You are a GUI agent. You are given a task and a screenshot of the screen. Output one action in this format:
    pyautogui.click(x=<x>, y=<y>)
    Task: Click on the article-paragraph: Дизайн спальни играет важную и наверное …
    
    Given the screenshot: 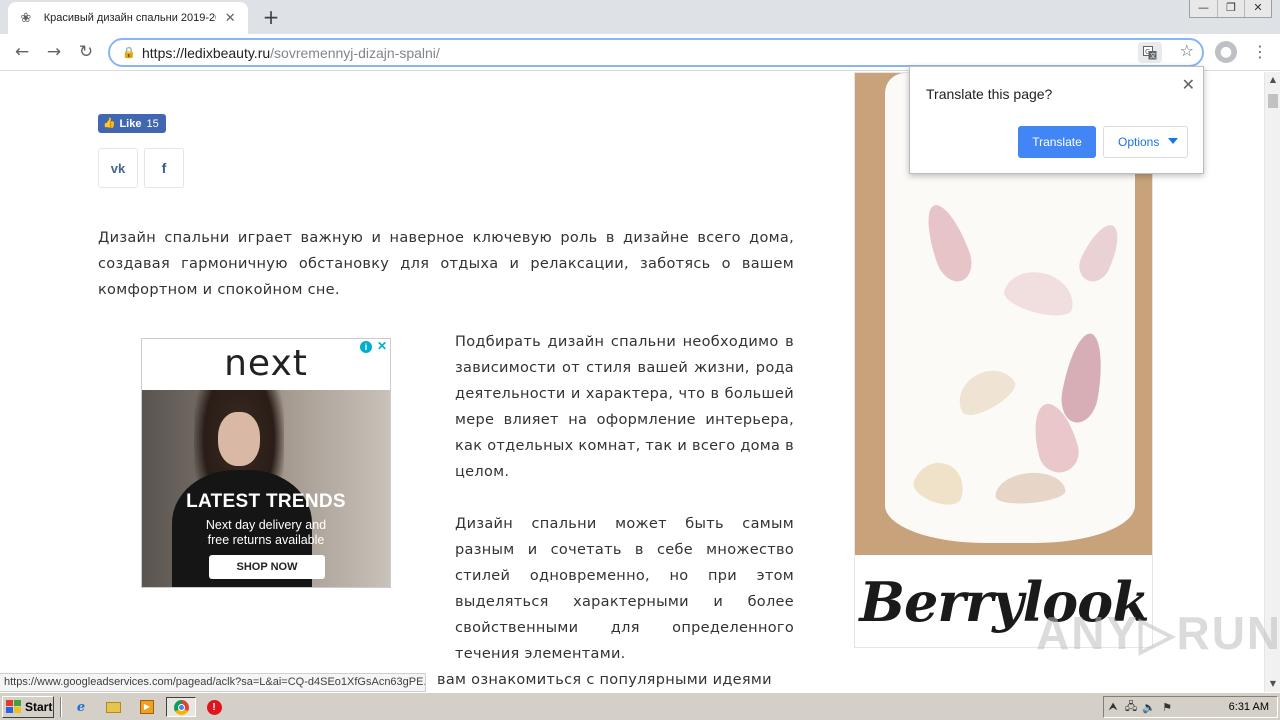 What is the action you would take?
    pyautogui.click(x=446, y=264)
    